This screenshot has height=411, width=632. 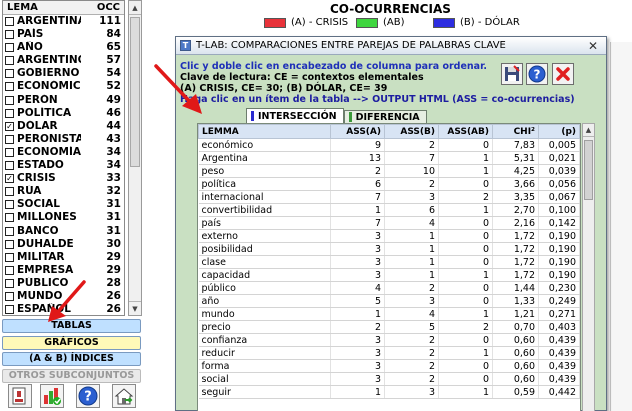 What do you see at coordinates (71, 359) in the screenshot?
I see `indices-button: (A & B) ÍNDICES` at bounding box center [71, 359].